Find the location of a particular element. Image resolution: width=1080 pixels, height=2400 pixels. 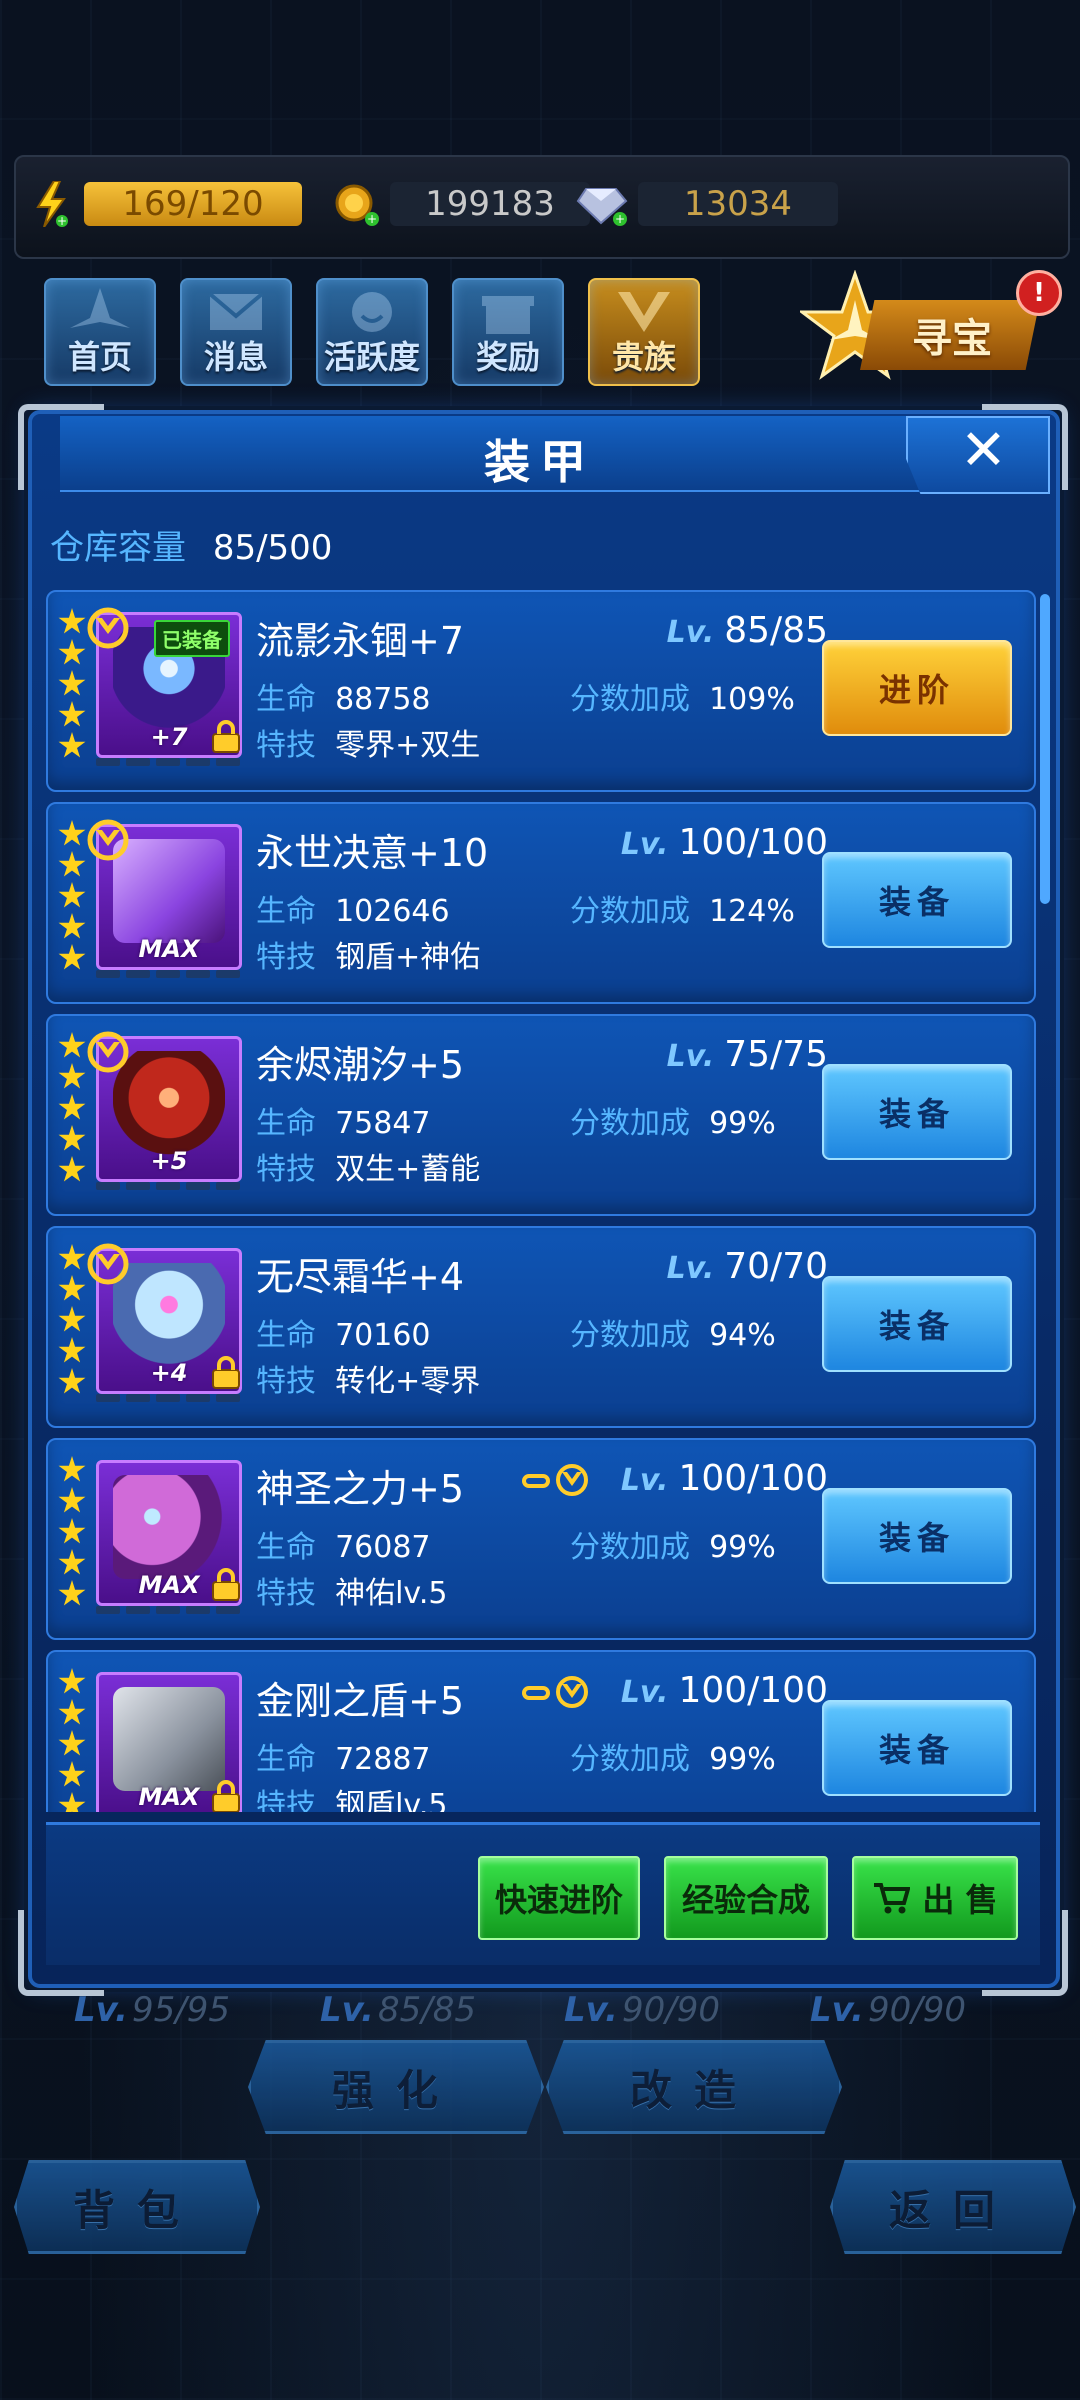

hp-value: 75847 is located at coordinates (383, 1123).